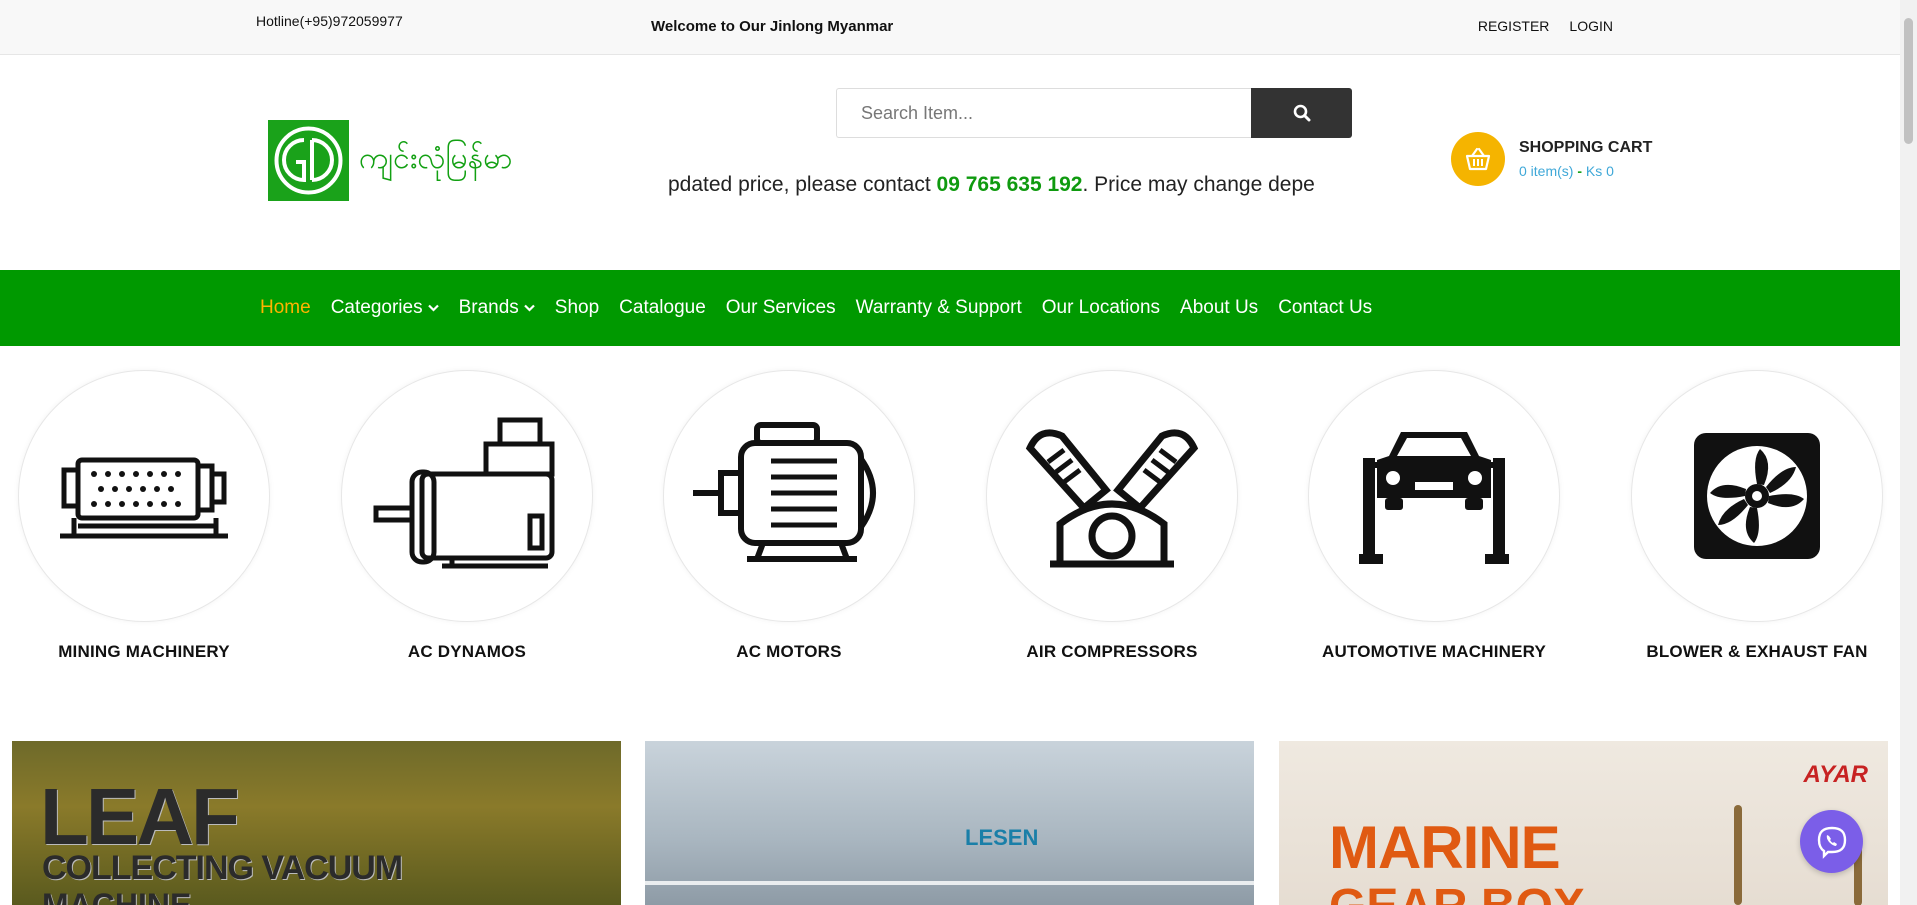 The image size is (1917, 905). I want to click on page-scrollbar, so click(1908, 452).